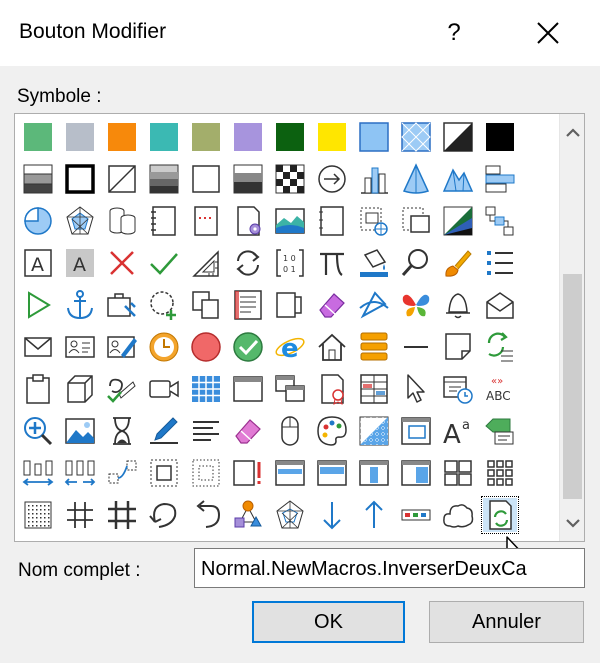 The height and width of the screenshot is (663, 600). Describe the element at coordinates (328, 622) in the screenshot. I see `ok-button: OK` at that location.